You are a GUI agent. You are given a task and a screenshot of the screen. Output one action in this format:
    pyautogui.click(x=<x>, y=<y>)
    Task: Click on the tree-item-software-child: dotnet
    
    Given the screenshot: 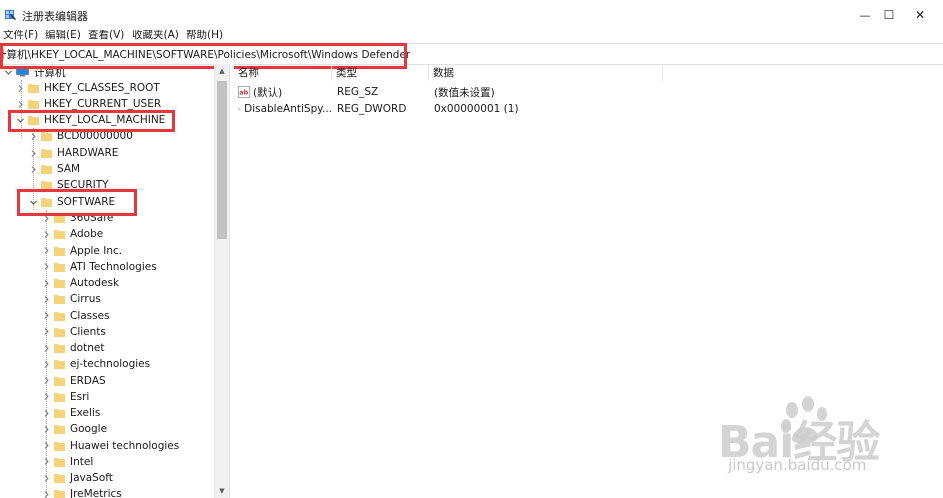 What is the action you would take?
    pyautogui.click(x=73, y=348)
    